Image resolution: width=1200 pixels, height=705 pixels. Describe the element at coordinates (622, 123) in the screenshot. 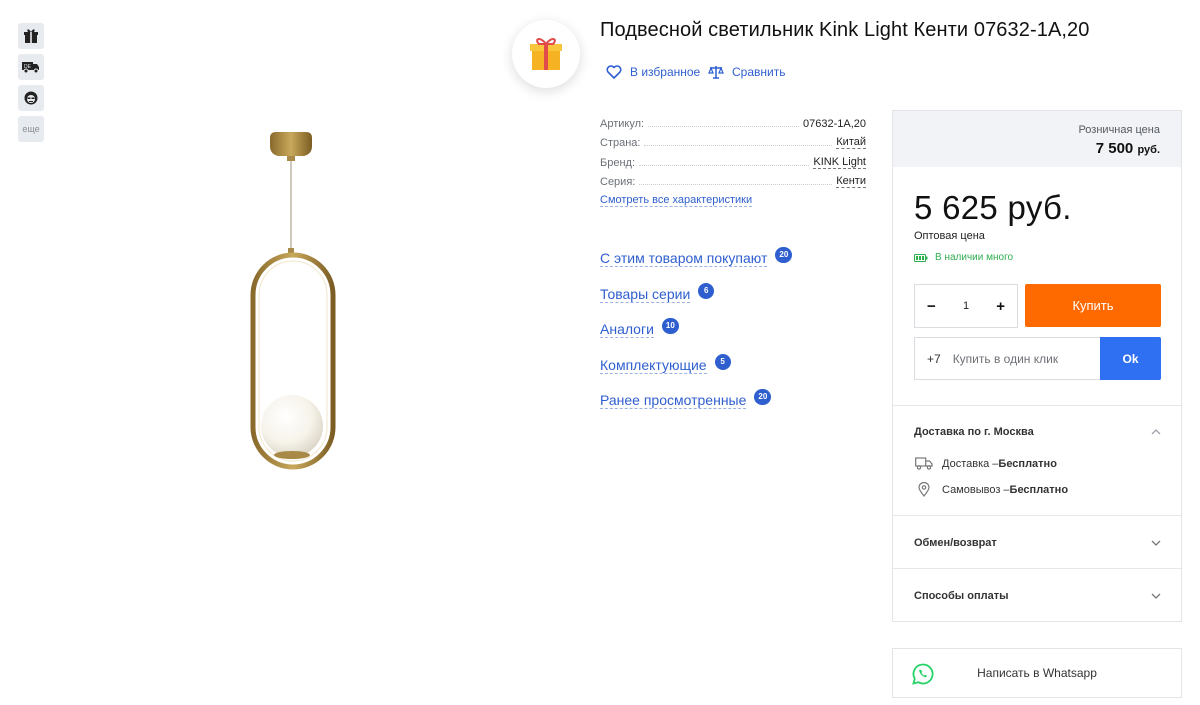

I see `property-name: Артикул:` at that location.